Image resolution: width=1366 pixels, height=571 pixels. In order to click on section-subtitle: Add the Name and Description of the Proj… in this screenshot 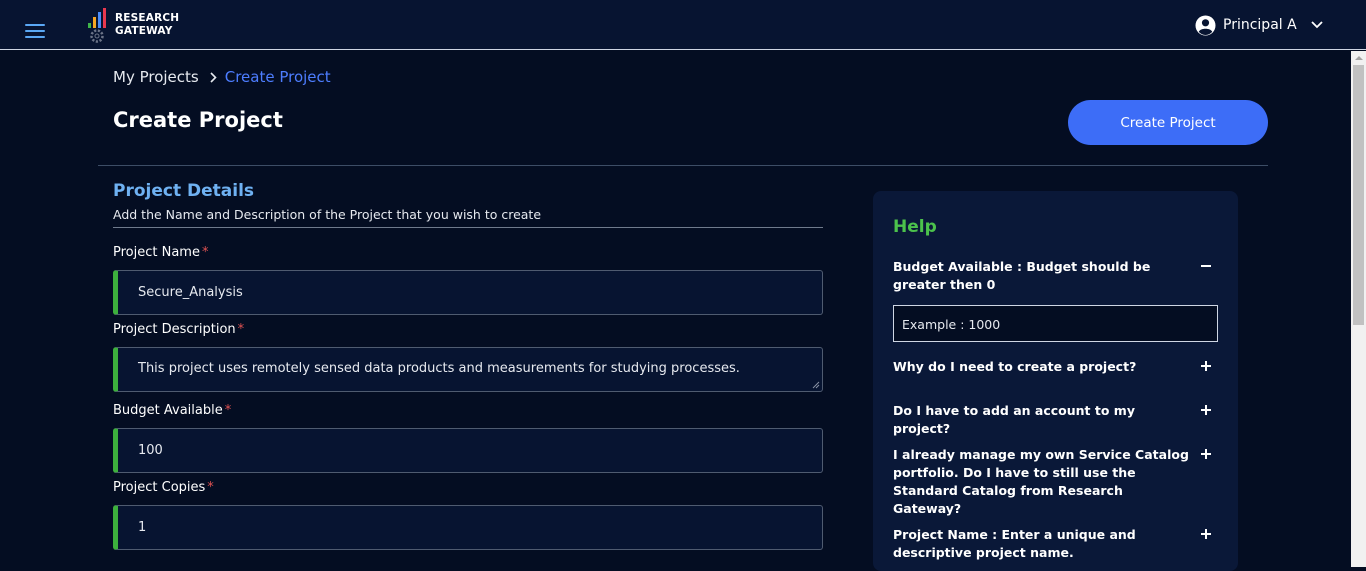, I will do `click(327, 214)`.